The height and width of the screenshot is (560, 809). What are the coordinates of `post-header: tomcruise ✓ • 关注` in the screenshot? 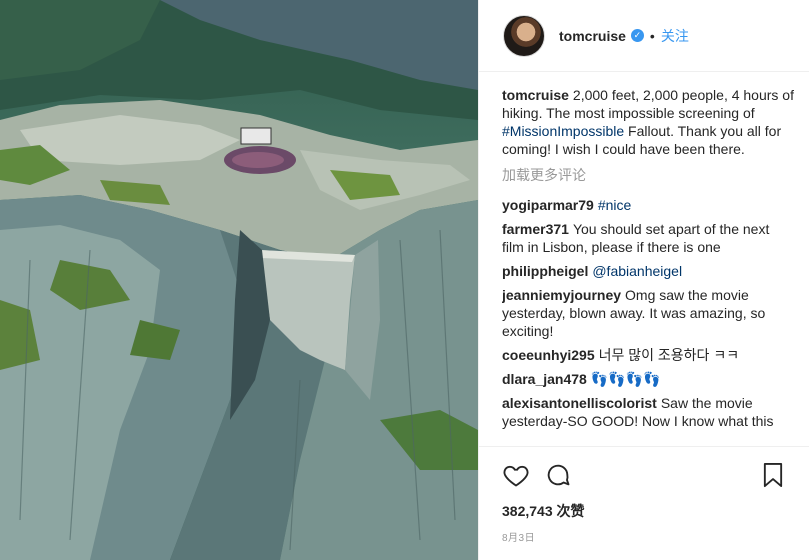 It's located at (644, 36).